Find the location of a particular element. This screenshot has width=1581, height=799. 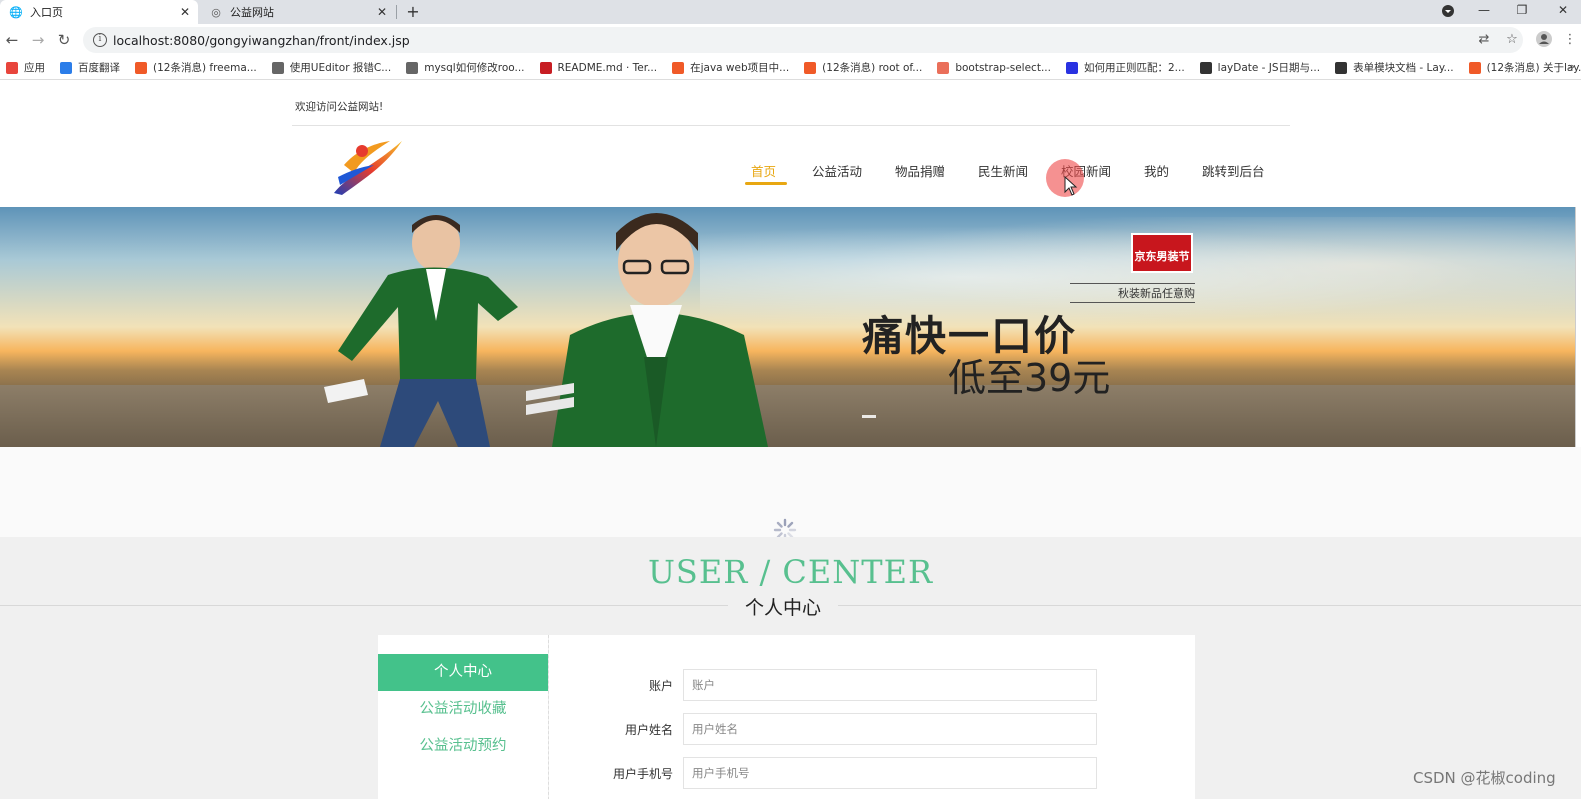

nav-livelihood-news: 民生新闻 is located at coordinates (1003, 170).